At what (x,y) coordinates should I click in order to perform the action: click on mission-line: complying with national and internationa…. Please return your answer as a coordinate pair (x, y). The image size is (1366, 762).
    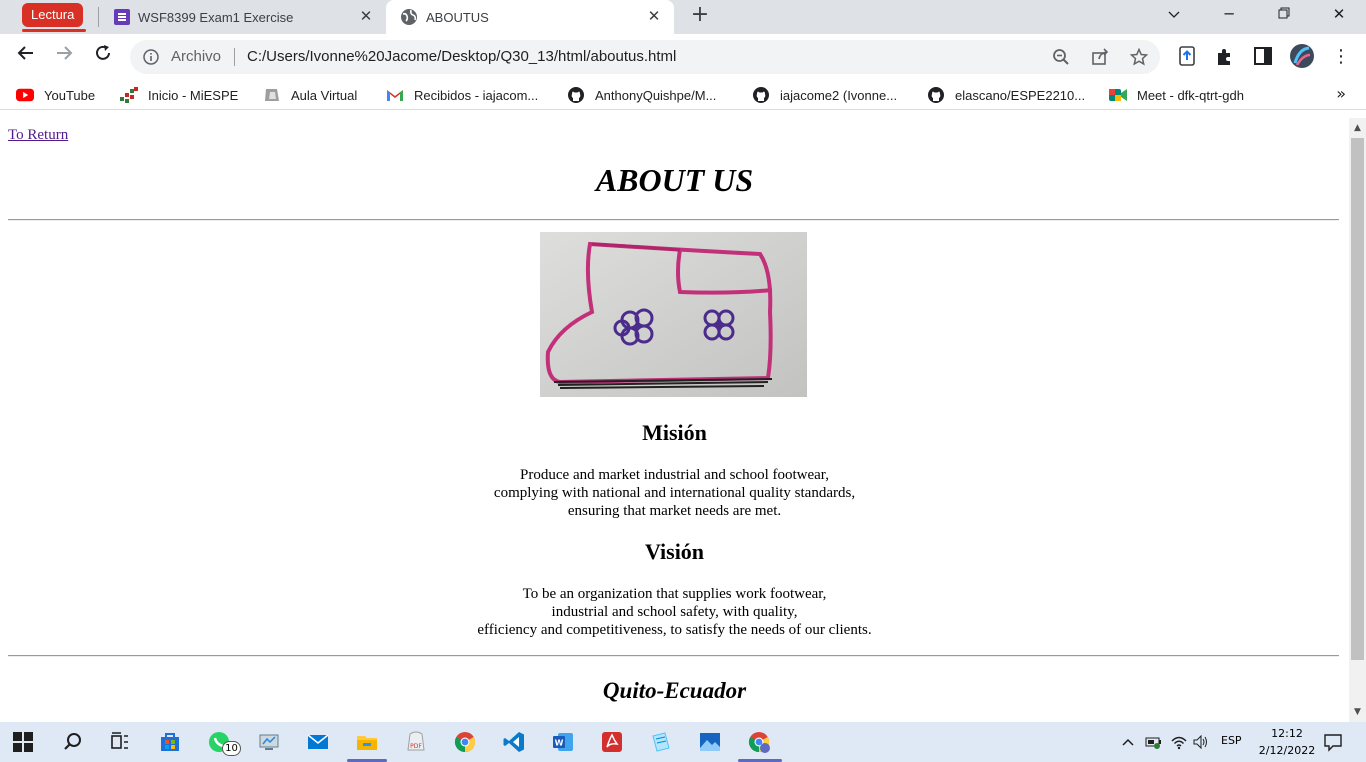
    Looking at the image, I should click on (674, 493).